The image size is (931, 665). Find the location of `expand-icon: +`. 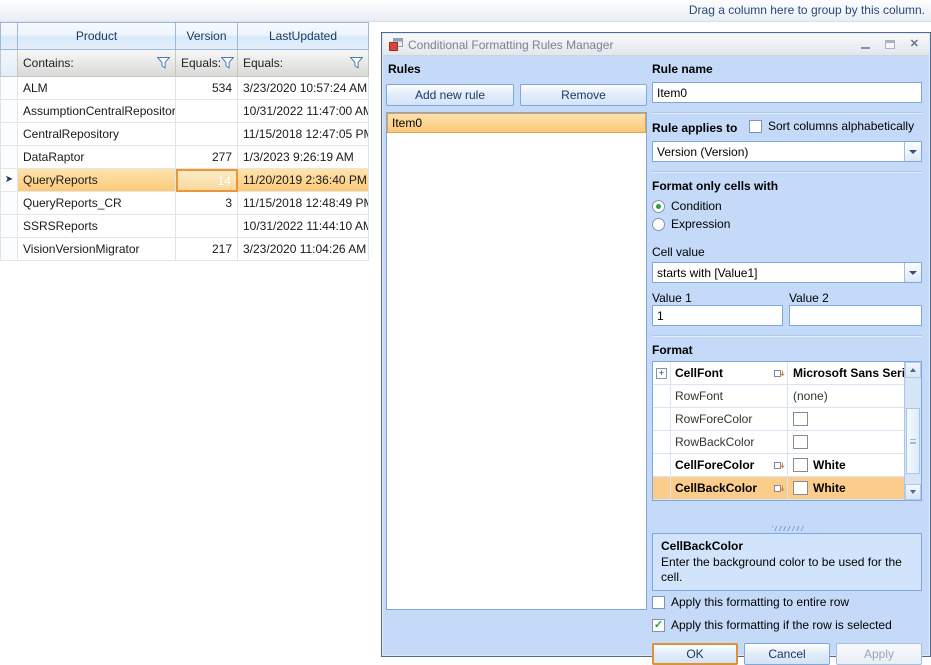

expand-icon: + is located at coordinates (661, 373).